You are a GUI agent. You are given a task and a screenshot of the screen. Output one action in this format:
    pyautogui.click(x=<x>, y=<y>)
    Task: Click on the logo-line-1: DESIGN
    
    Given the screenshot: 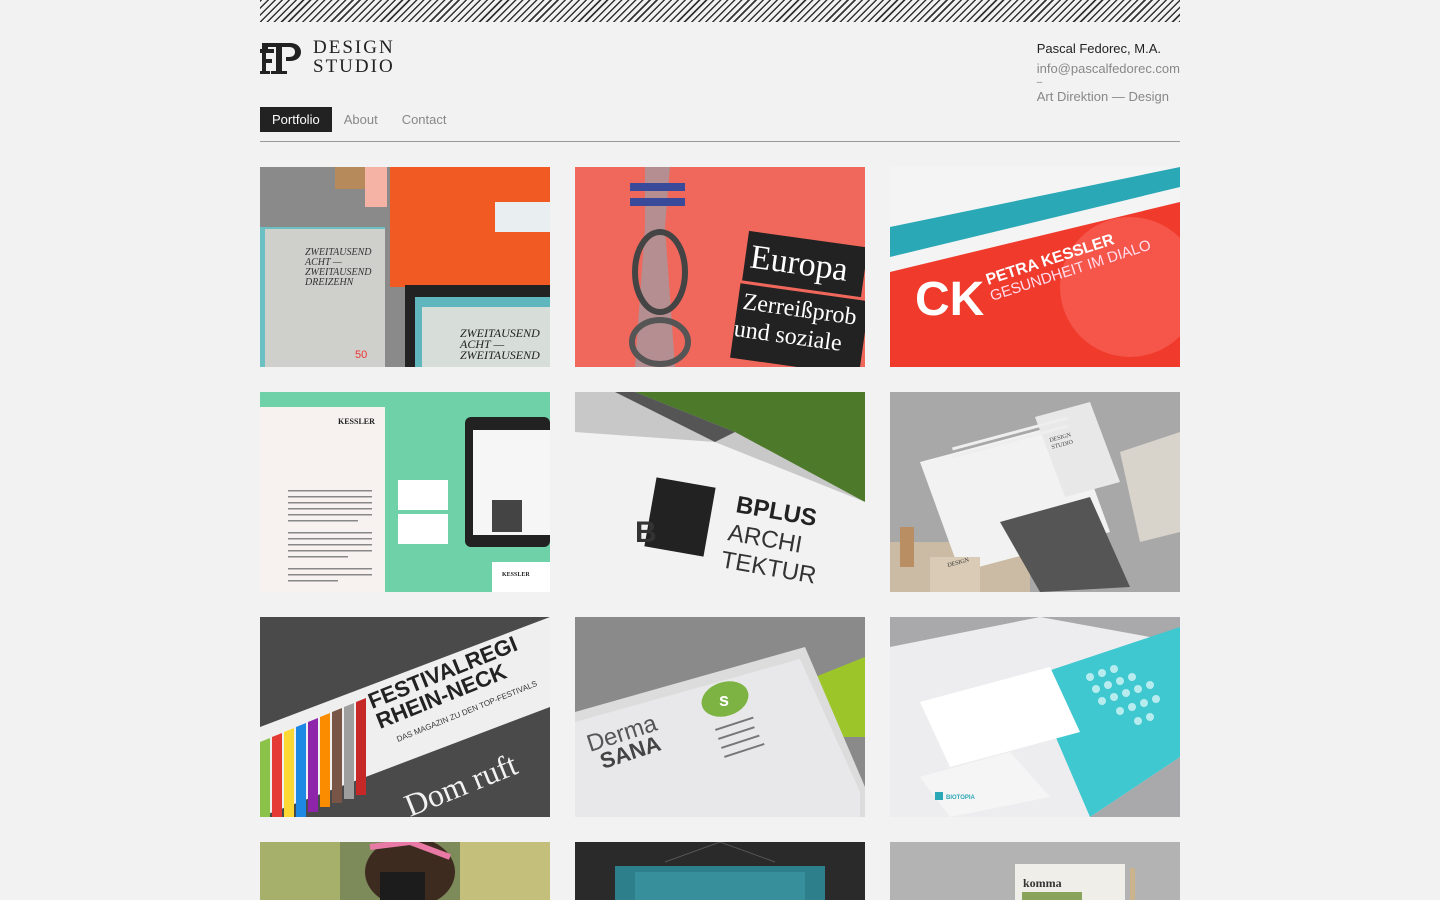 What is the action you would take?
    pyautogui.click(x=354, y=47)
    